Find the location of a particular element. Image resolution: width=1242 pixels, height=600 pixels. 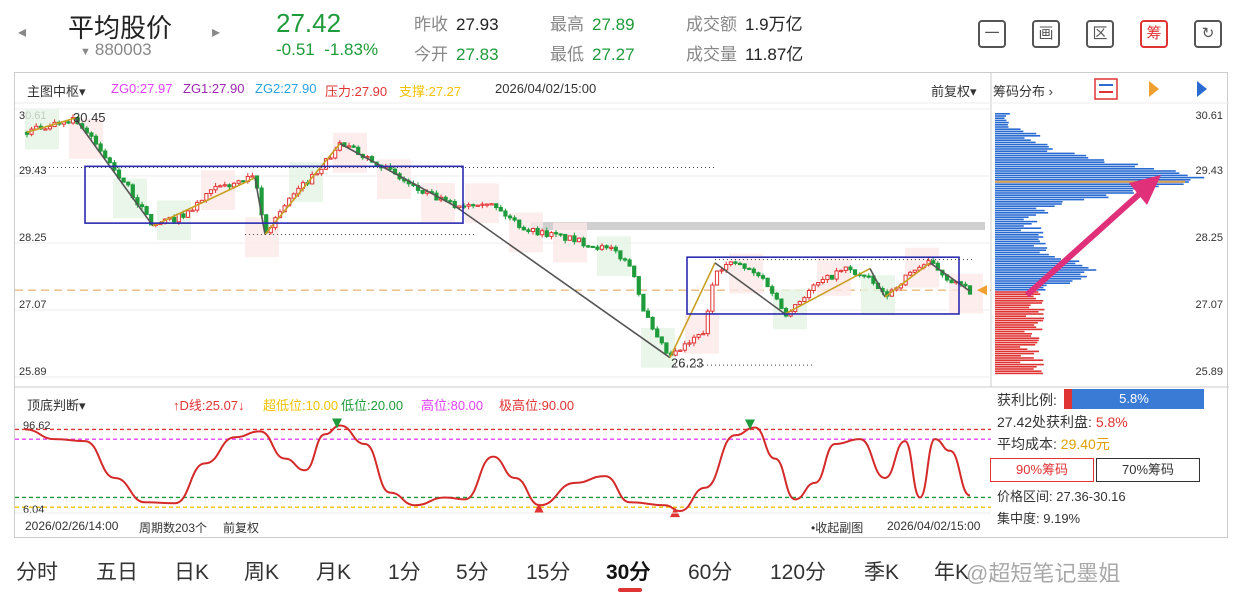

tab-60min: 60分 is located at coordinates (710, 571).